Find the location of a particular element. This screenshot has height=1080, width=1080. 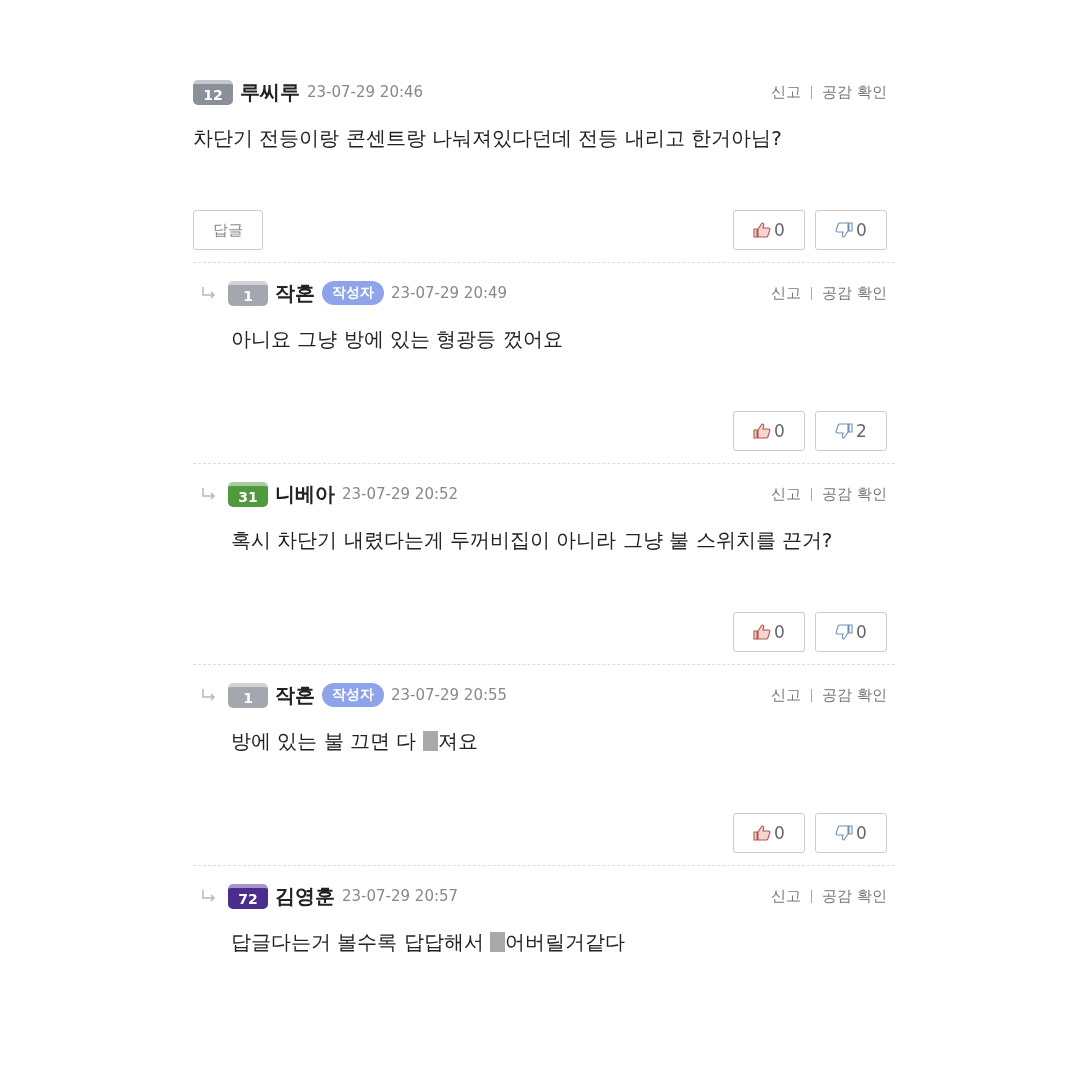

level-badge: 72 is located at coordinates (248, 896).